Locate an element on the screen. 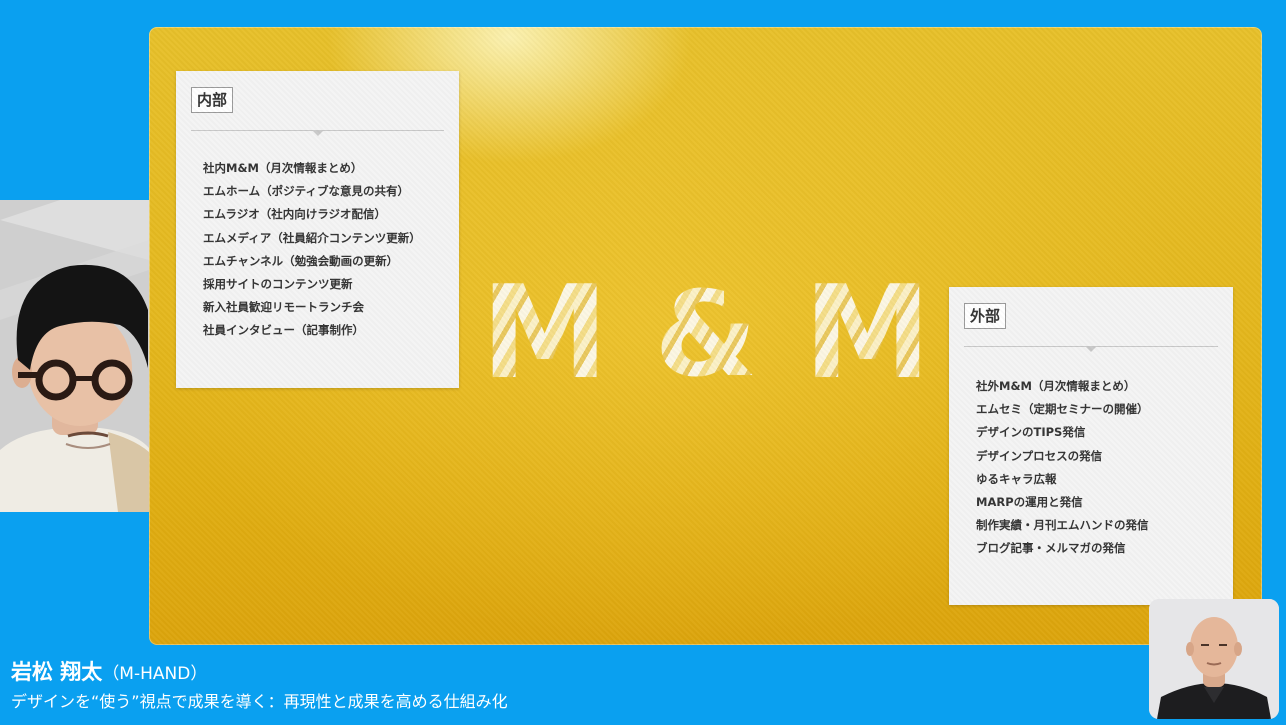  logo-ampersand: & is located at coordinates (706, 334).